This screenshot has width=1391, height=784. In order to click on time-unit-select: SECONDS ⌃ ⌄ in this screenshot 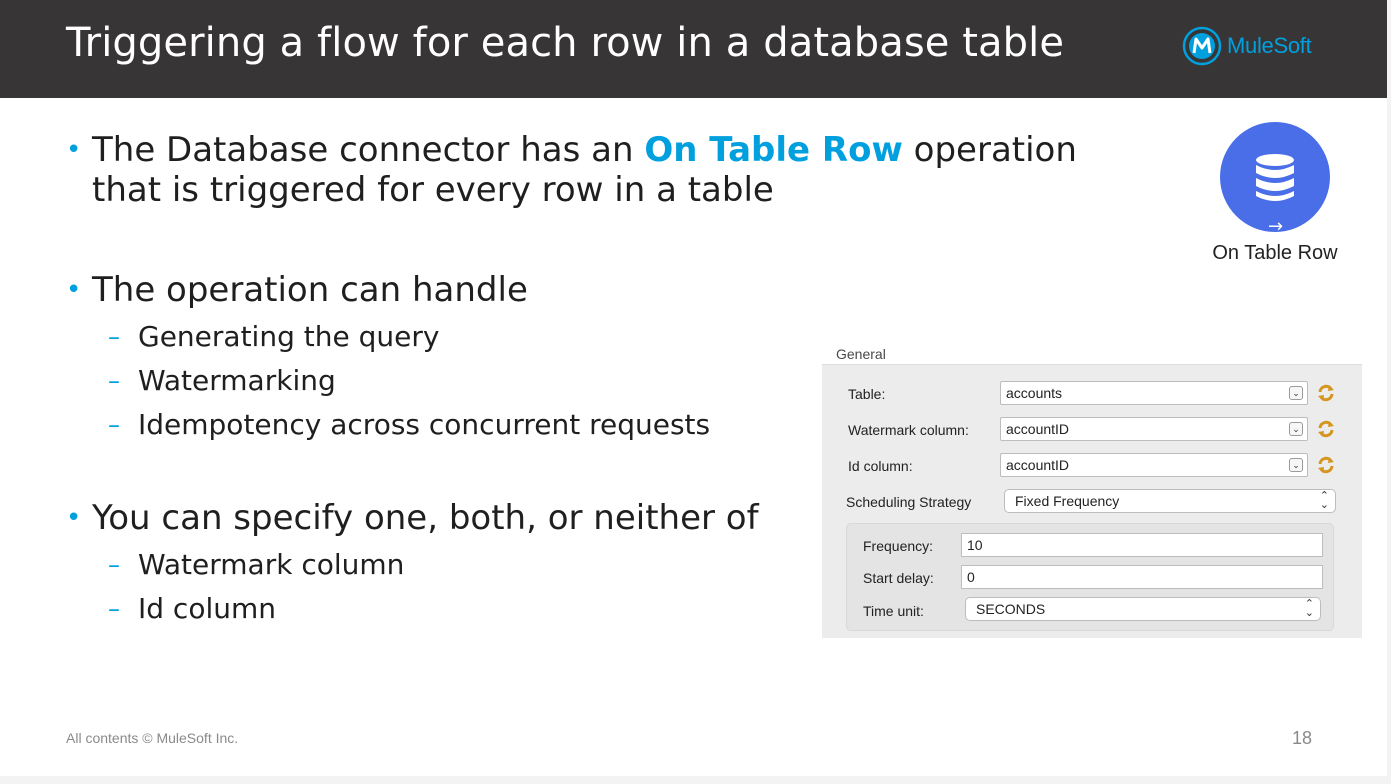, I will do `click(1143, 609)`.